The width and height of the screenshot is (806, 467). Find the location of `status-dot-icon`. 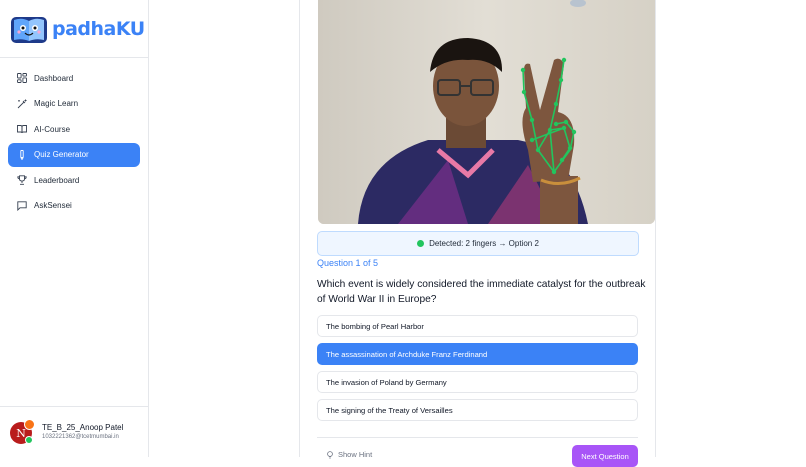

status-dot-icon is located at coordinates (421, 243).